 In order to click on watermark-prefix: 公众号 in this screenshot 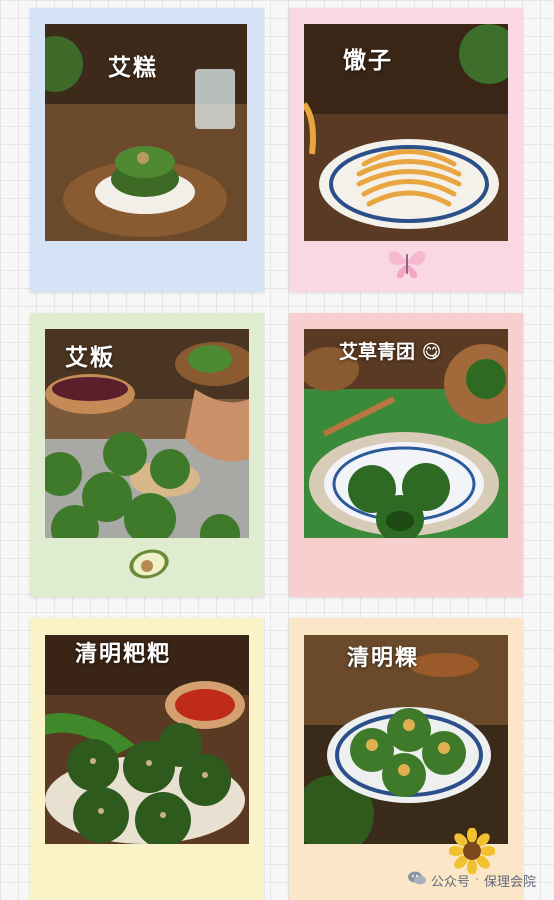, I will do `click(450, 882)`.